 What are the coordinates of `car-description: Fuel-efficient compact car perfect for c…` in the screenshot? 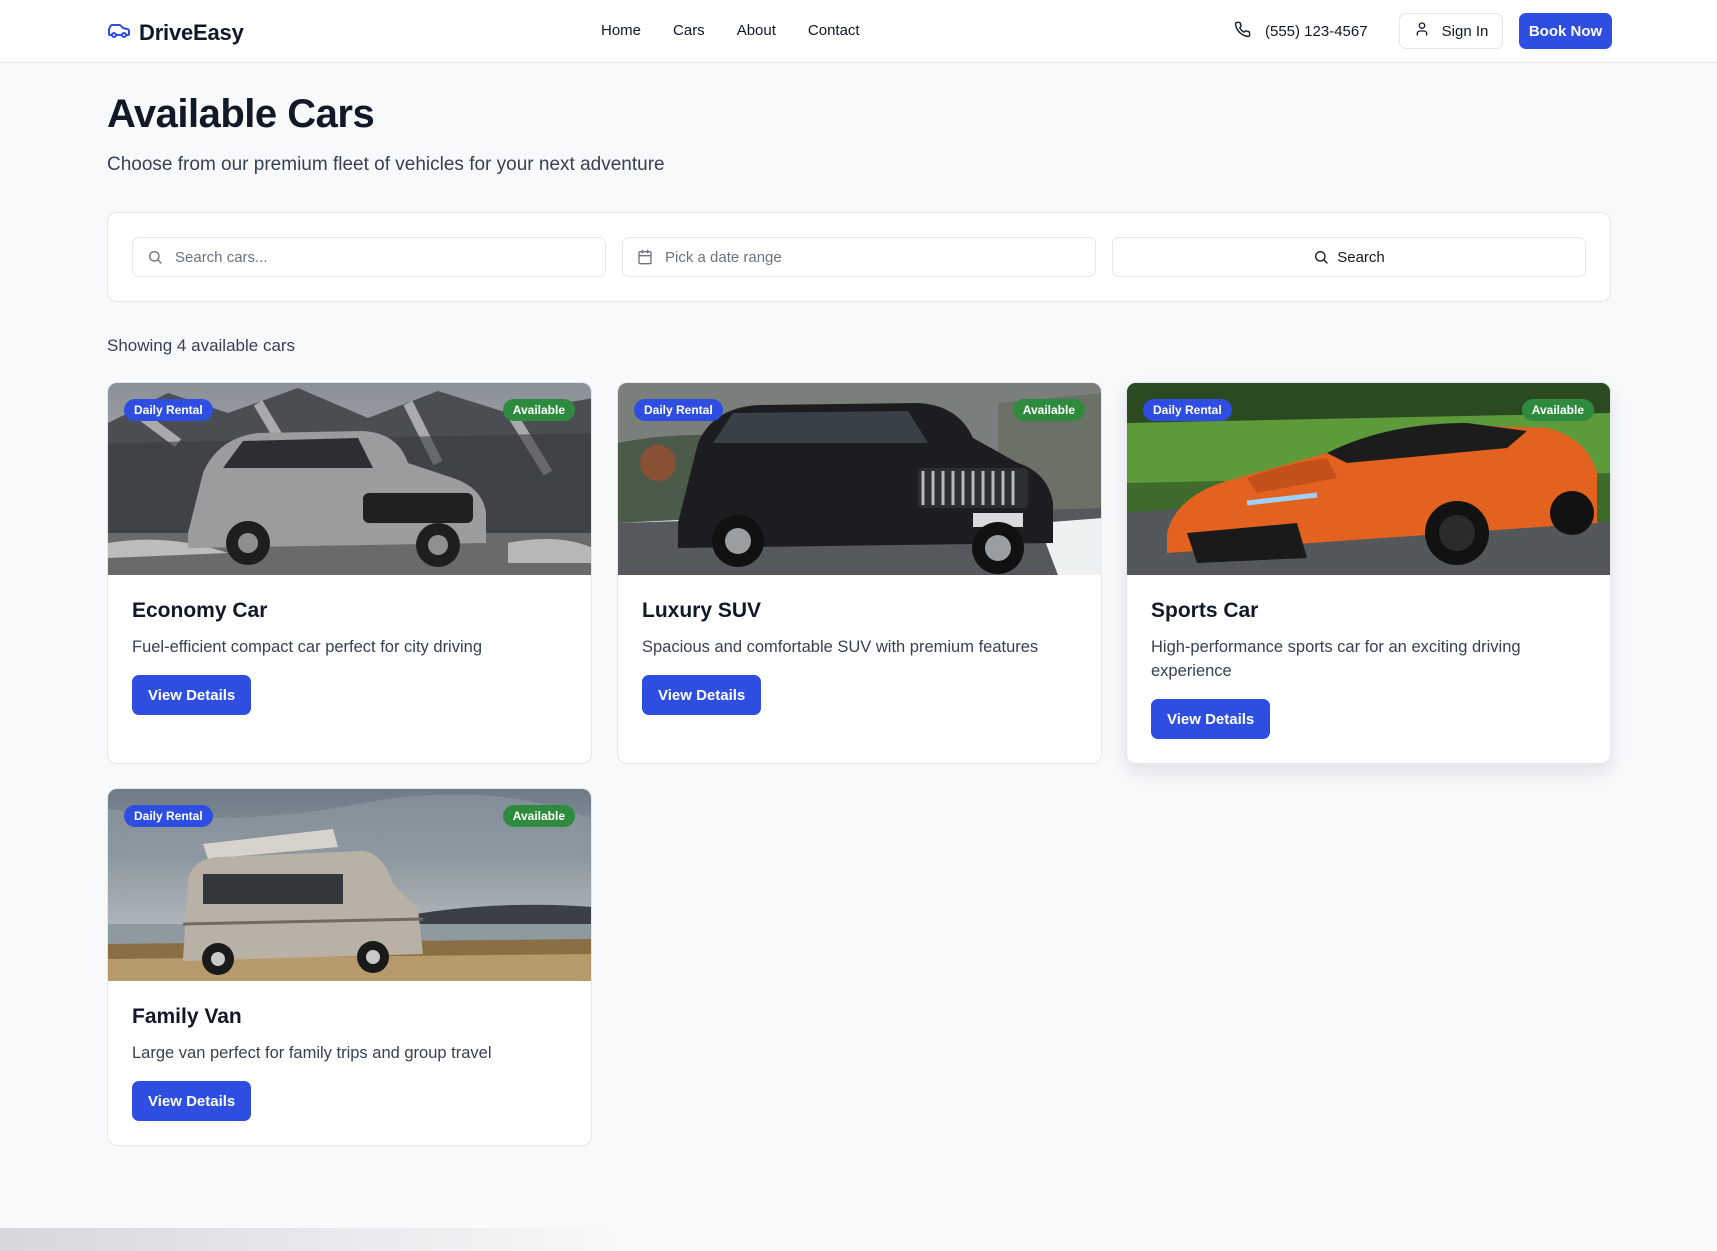 It's located at (307, 647).